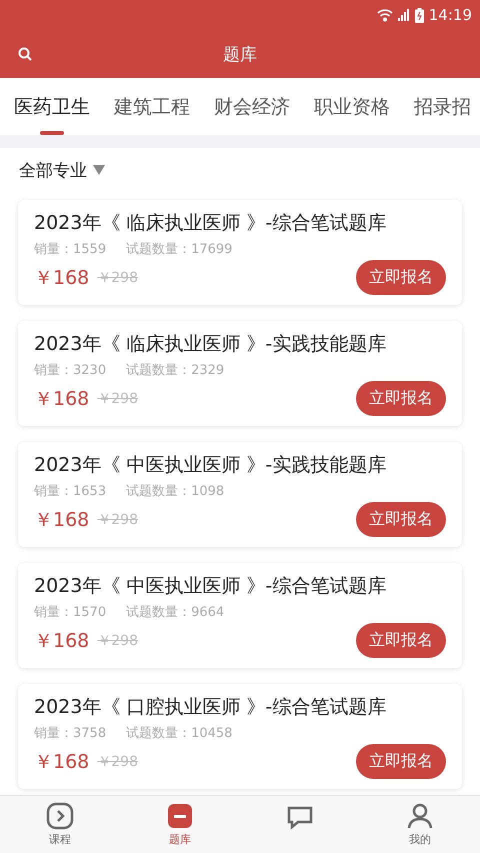  What do you see at coordinates (70, 491) in the screenshot?
I see `sales-count: 销量：1653` at bounding box center [70, 491].